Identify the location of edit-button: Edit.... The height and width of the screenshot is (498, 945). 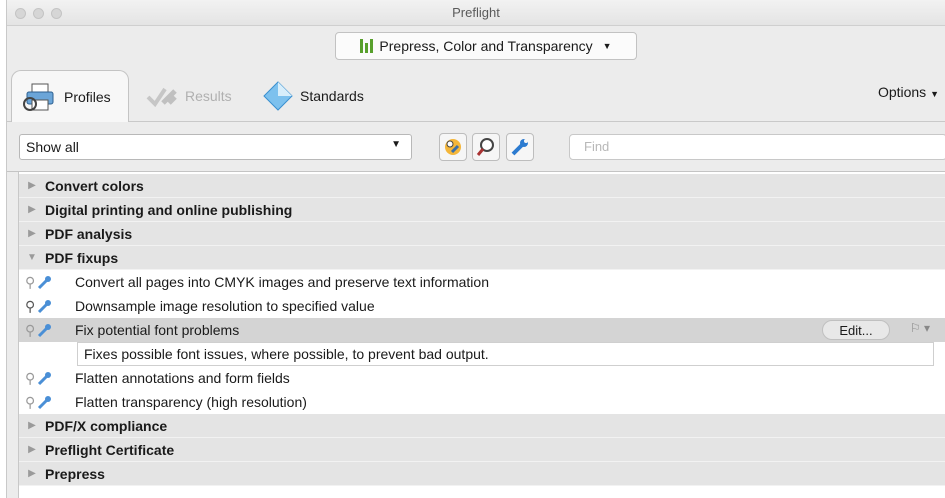
(856, 330).